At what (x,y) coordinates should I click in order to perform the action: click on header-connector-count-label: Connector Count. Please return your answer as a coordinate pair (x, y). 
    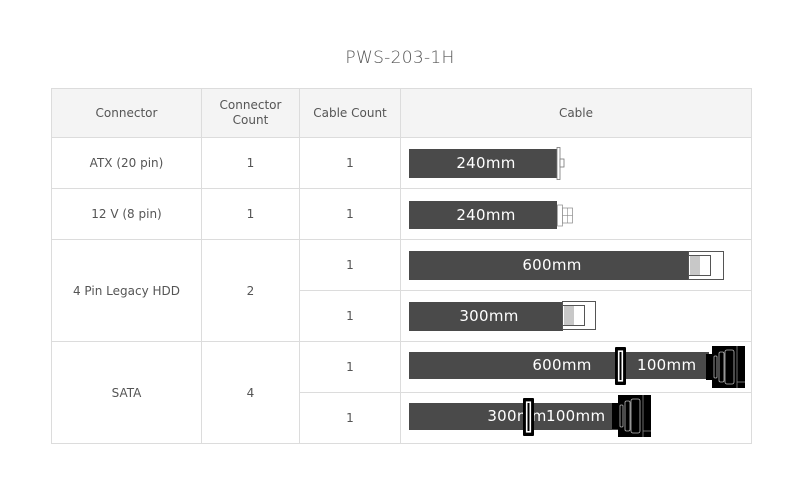
    Looking at the image, I should click on (250, 112).